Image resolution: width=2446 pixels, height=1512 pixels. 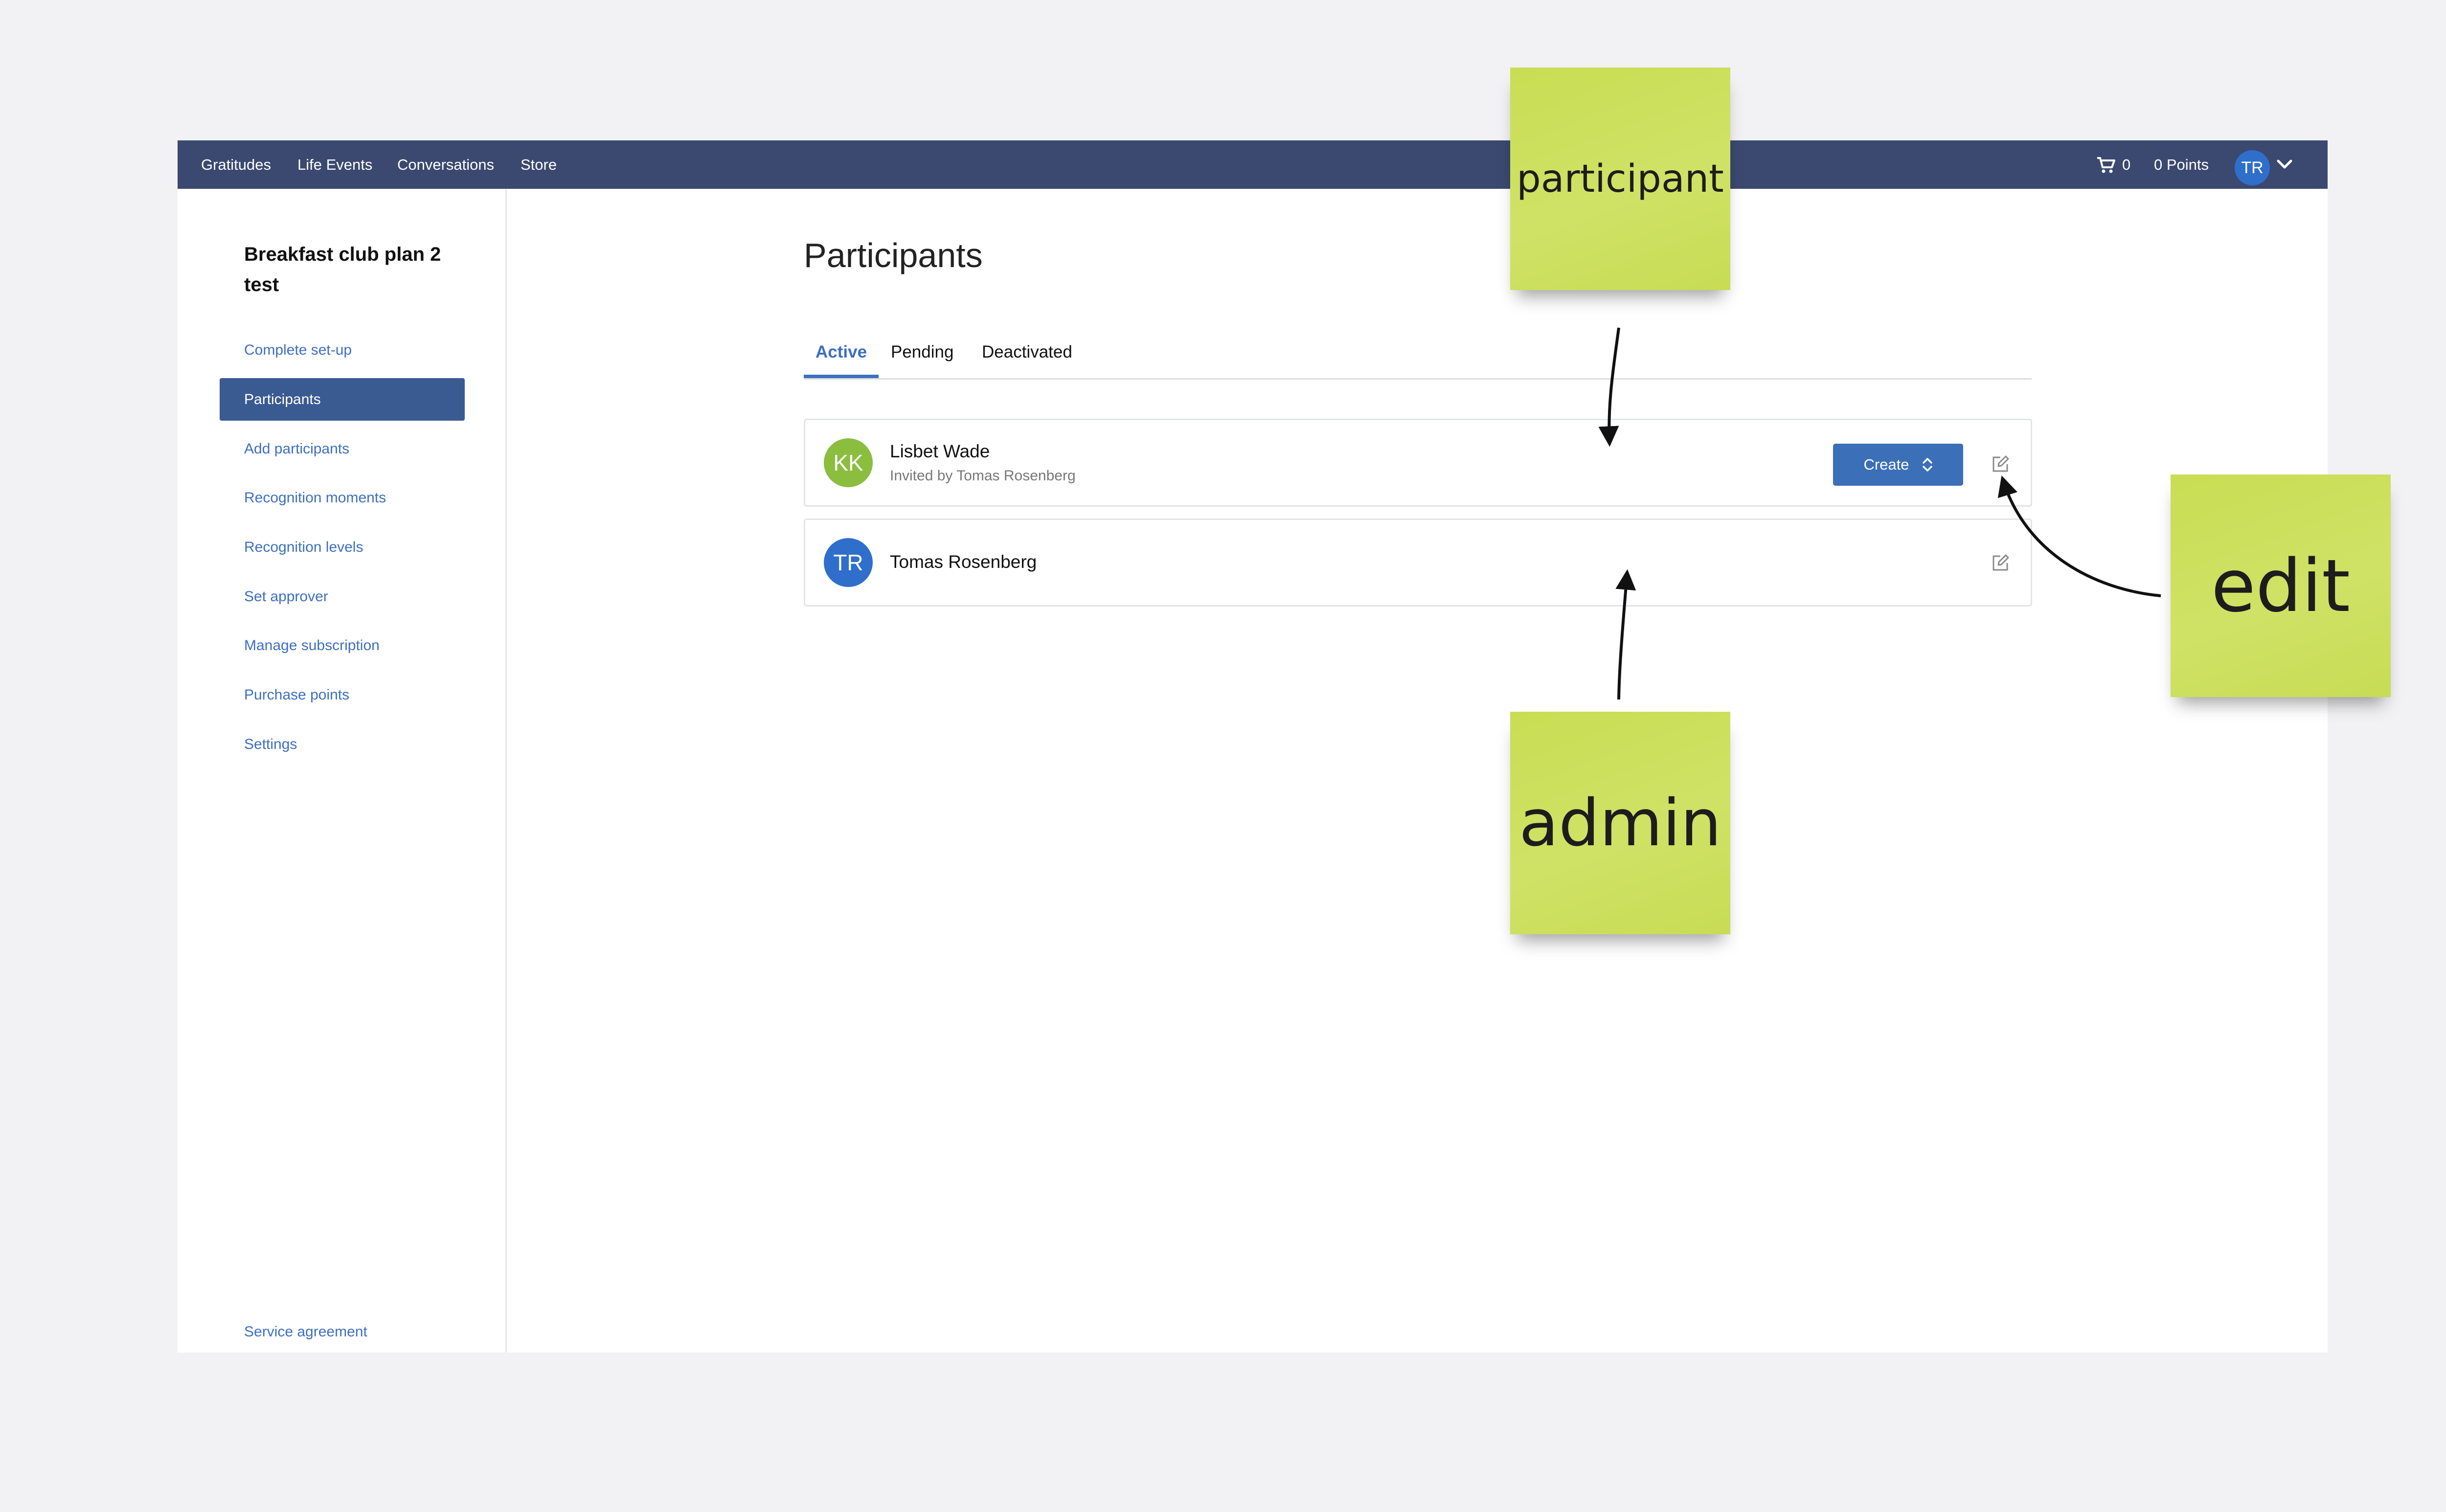 I want to click on plan-title: Breakfast club plan 2 test, so click(x=343, y=269).